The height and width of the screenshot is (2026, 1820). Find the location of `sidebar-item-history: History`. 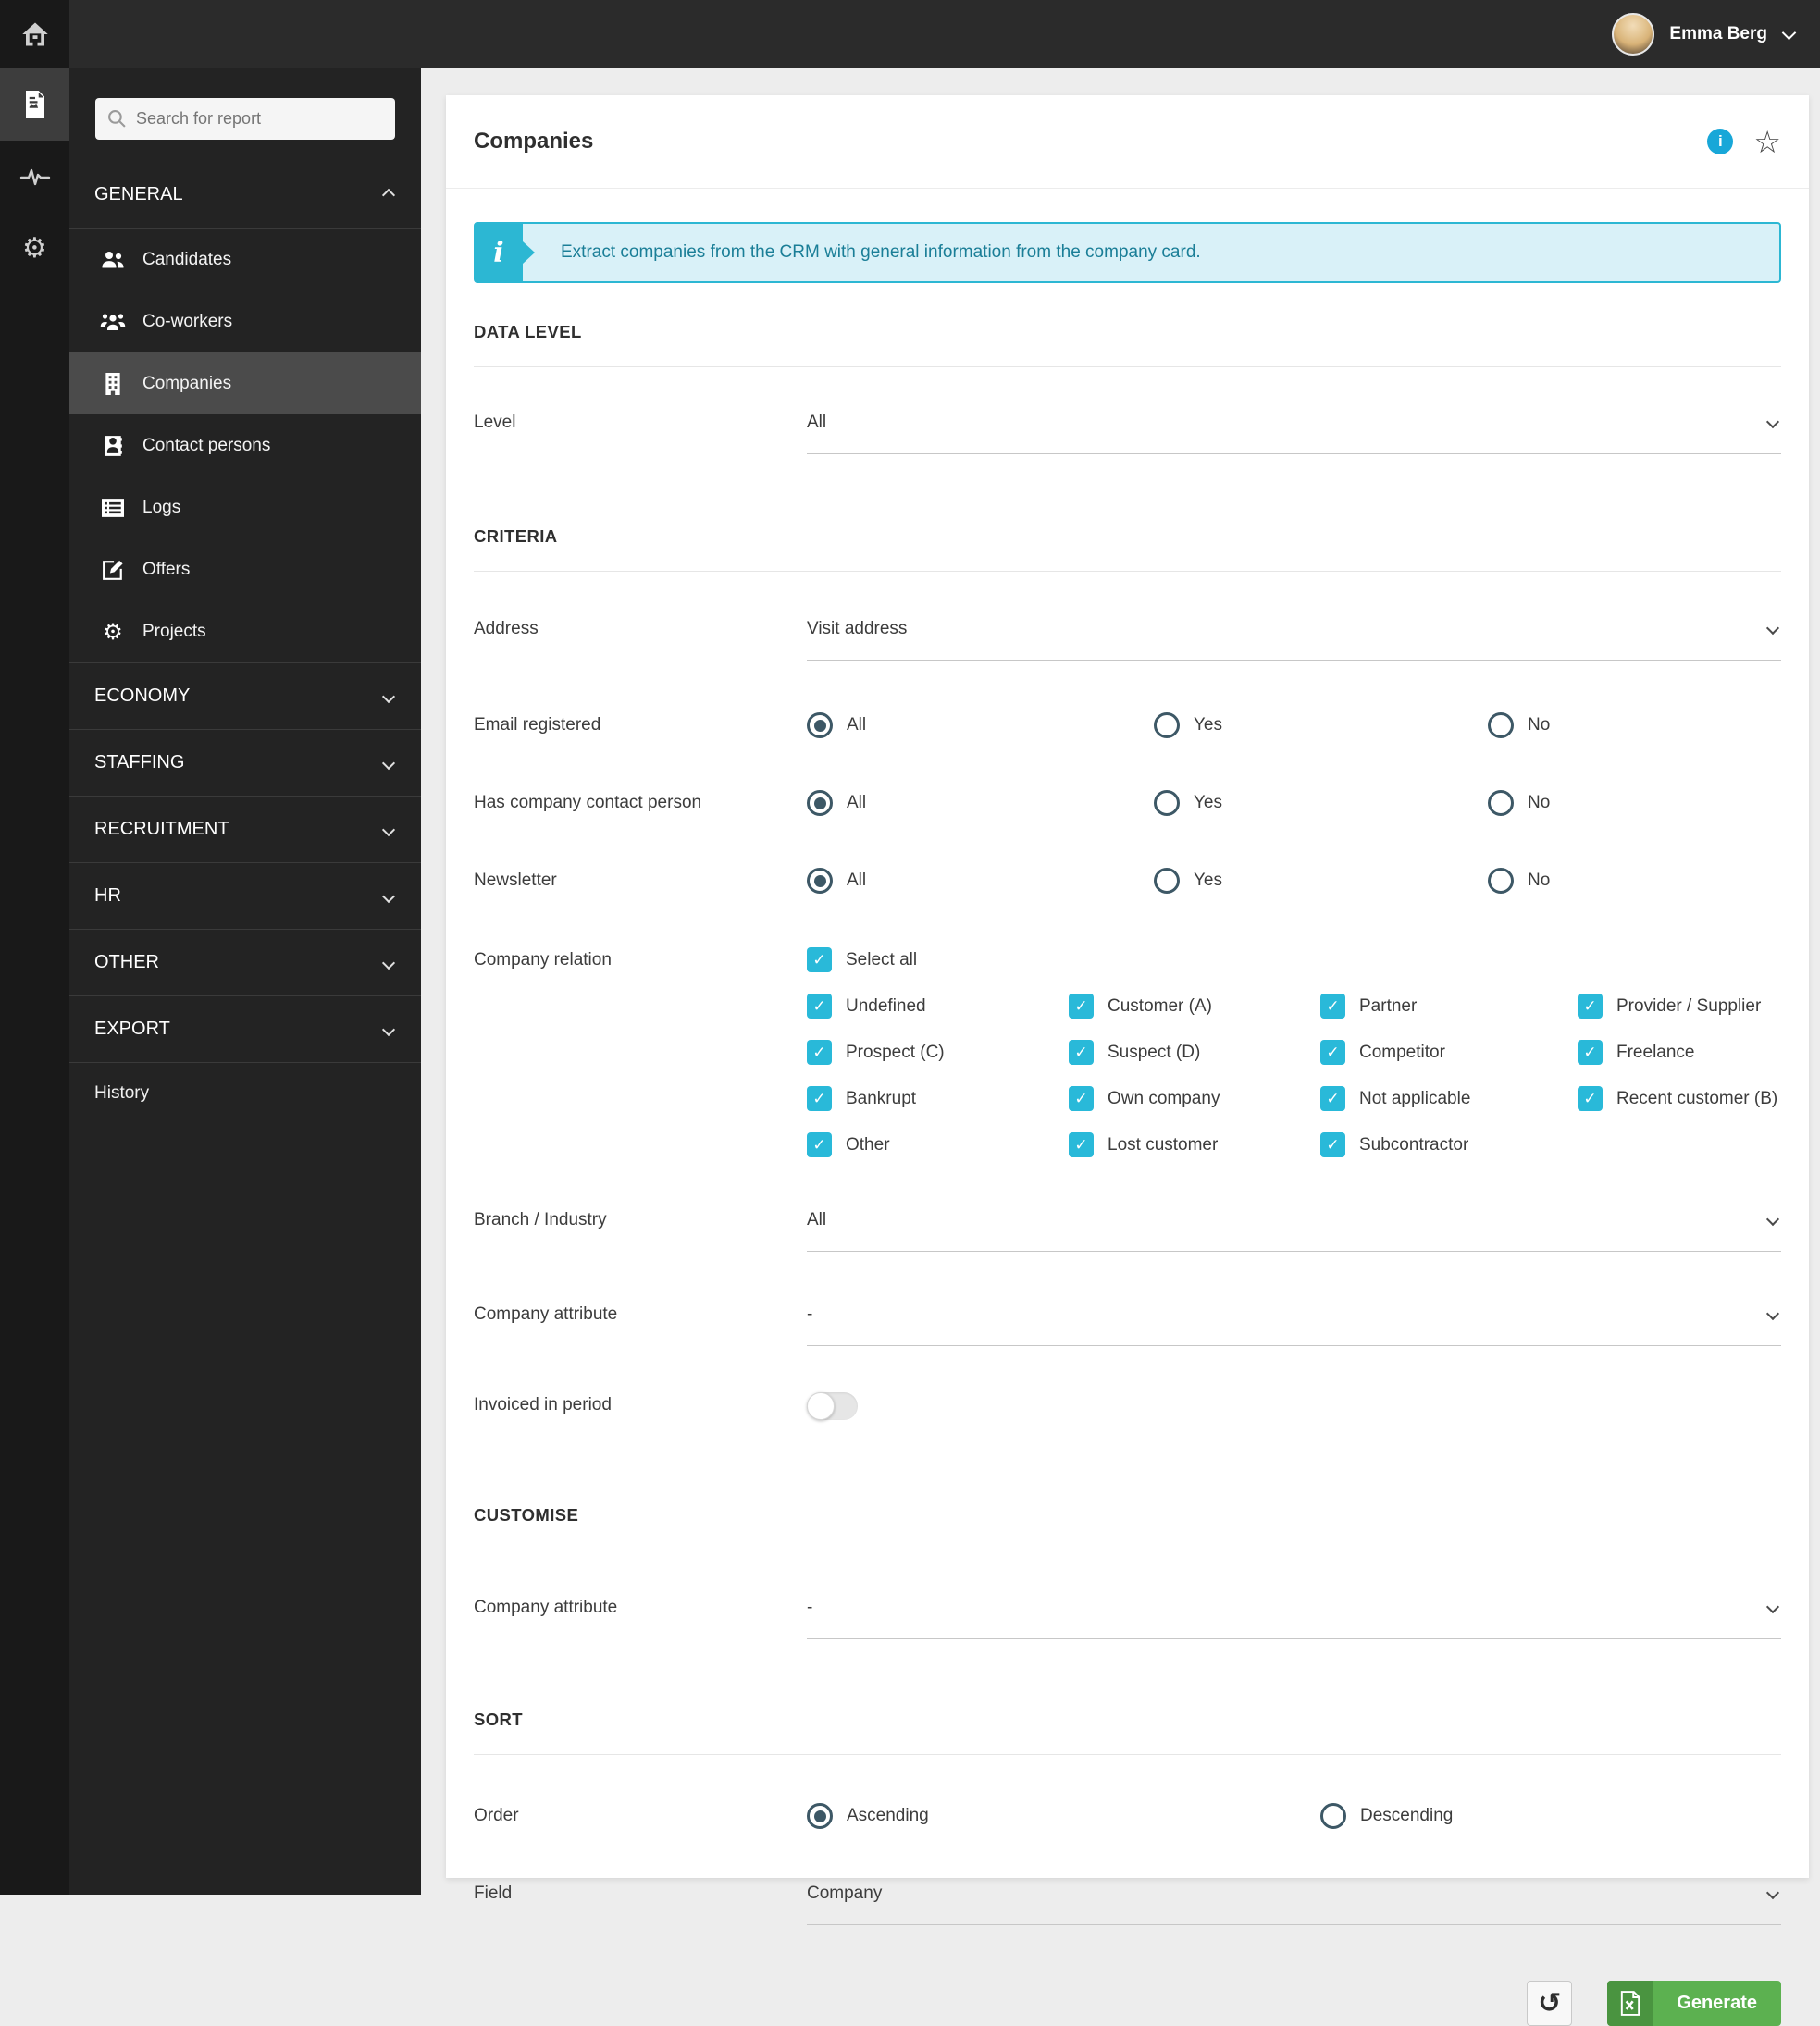

sidebar-item-history: History is located at coordinates (245, 1092).